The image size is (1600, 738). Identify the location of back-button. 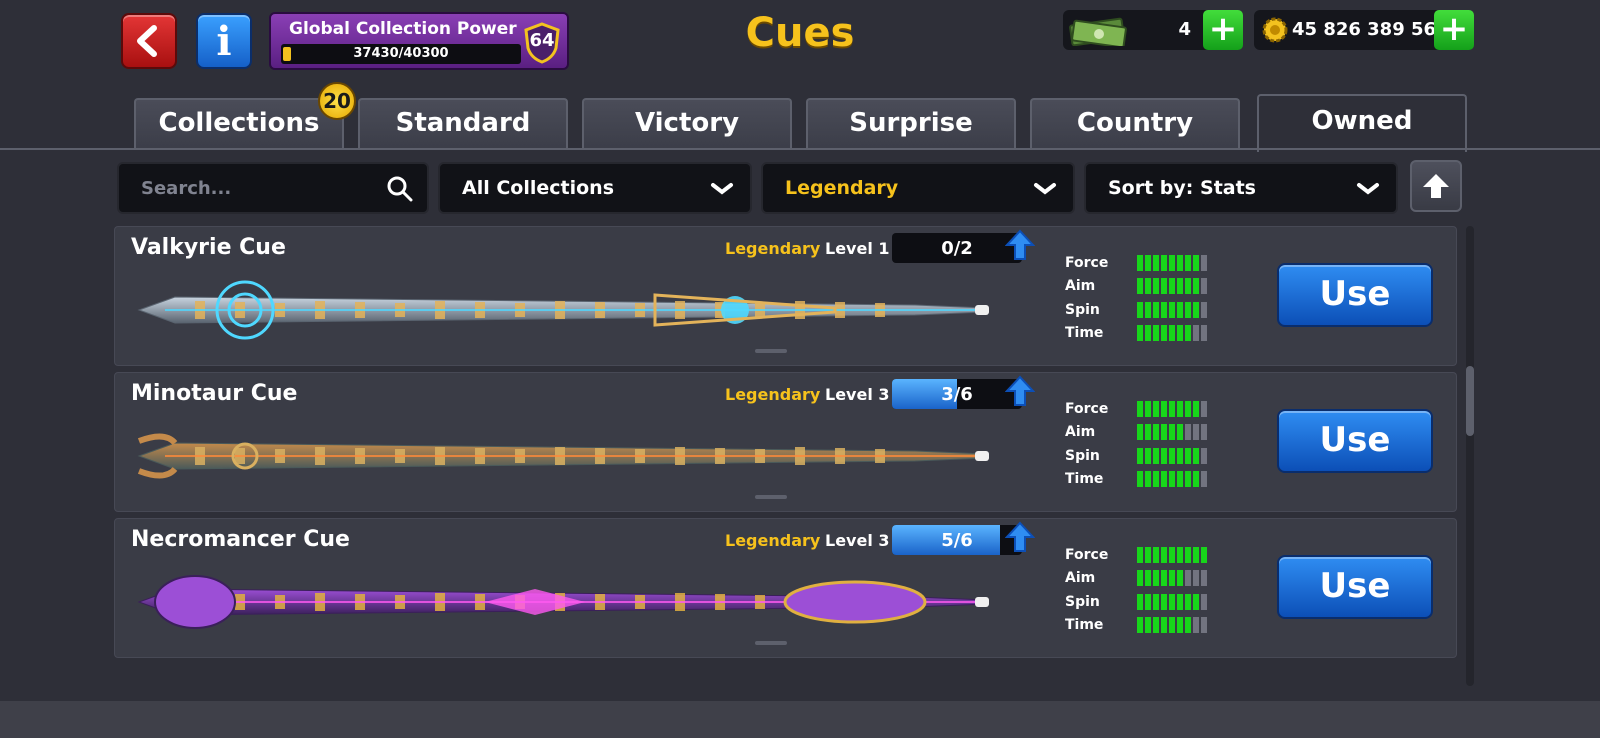
(149, 41).